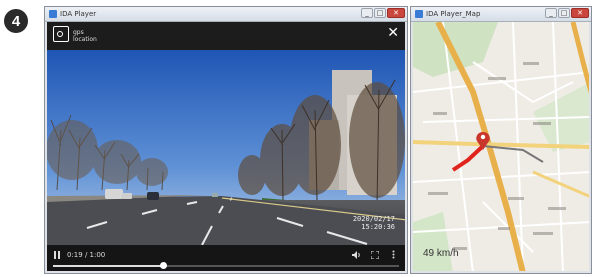 Image resolution: width=596 pixels, height=277 pixels. Describe the element at coordinates (85, 39) in the screenshot. I see `gps-label-line2: location` at that location.